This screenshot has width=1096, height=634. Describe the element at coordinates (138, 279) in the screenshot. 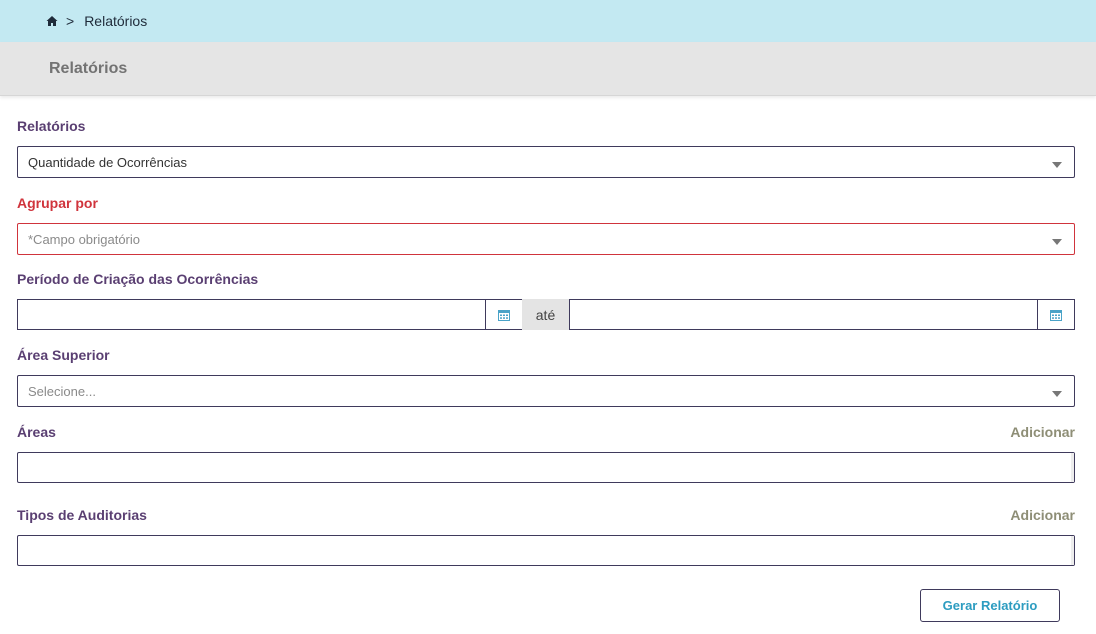

I see `periodo-label: Período de Criação das Ocorrências` at that location.